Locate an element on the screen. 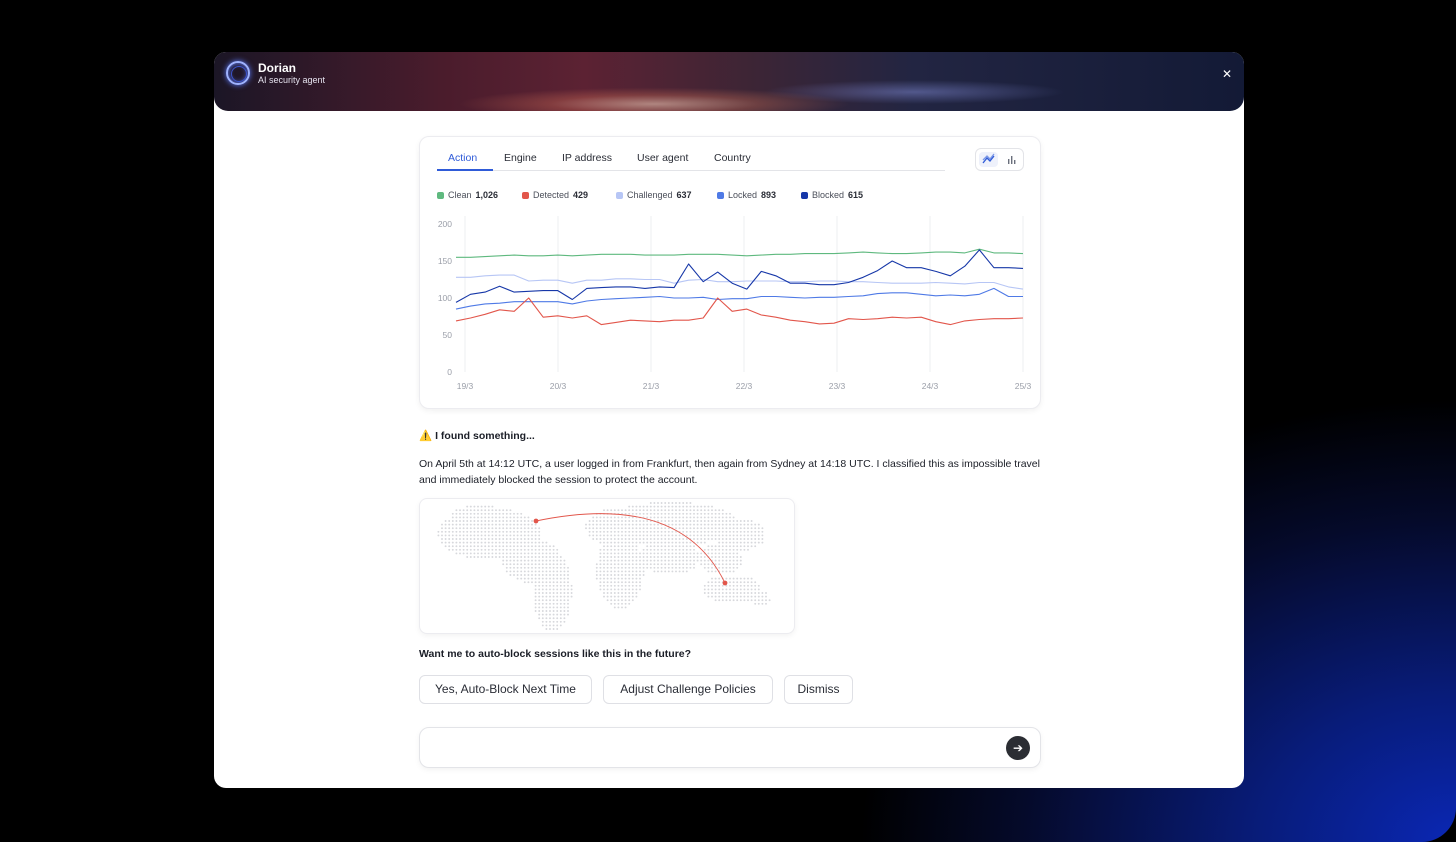  message-input is located at coordinates (712, 748).